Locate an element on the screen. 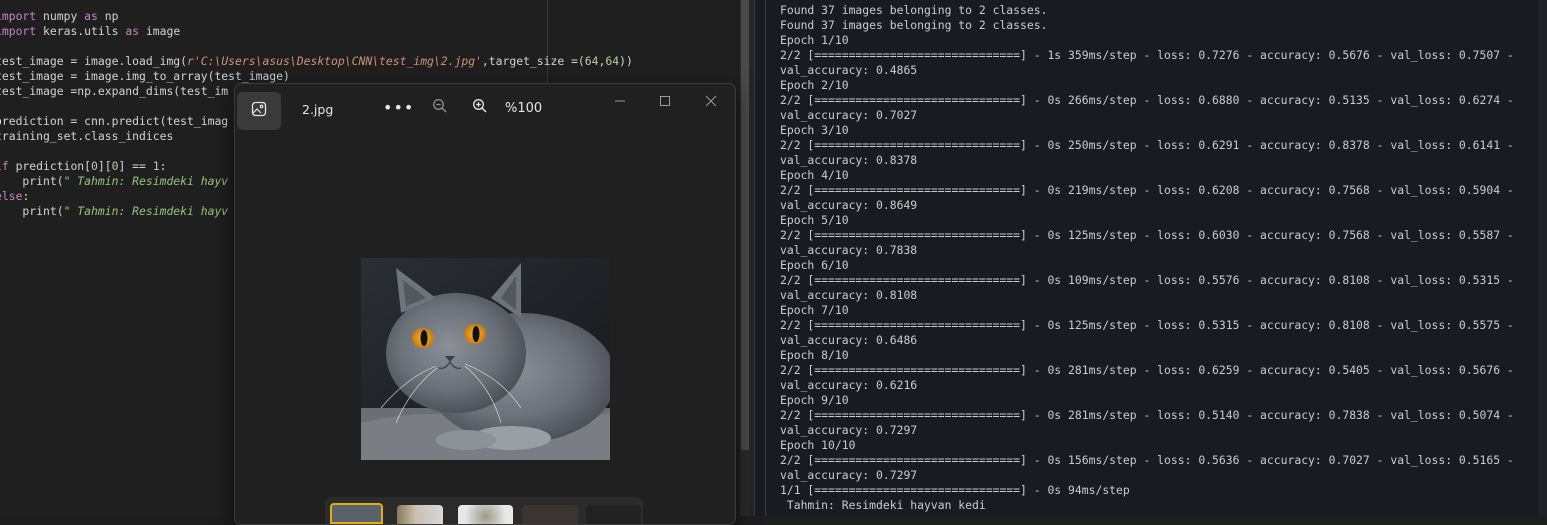 The height and width of the screenshot is (525, 1547). viewer-filename: 2.jpg is located at coordinates (318, 109).